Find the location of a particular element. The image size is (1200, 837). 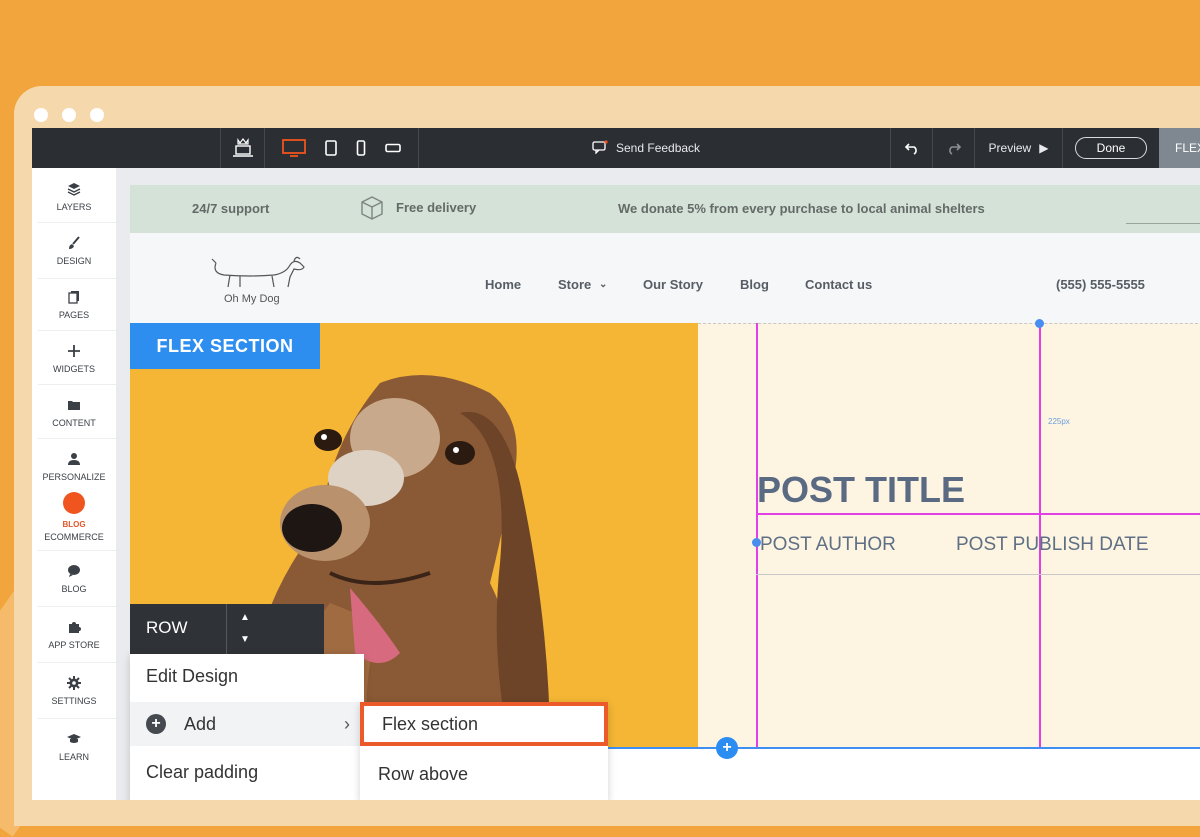

sidebar-item-label: ECOMMERCE is located at coordinates (74, 537).